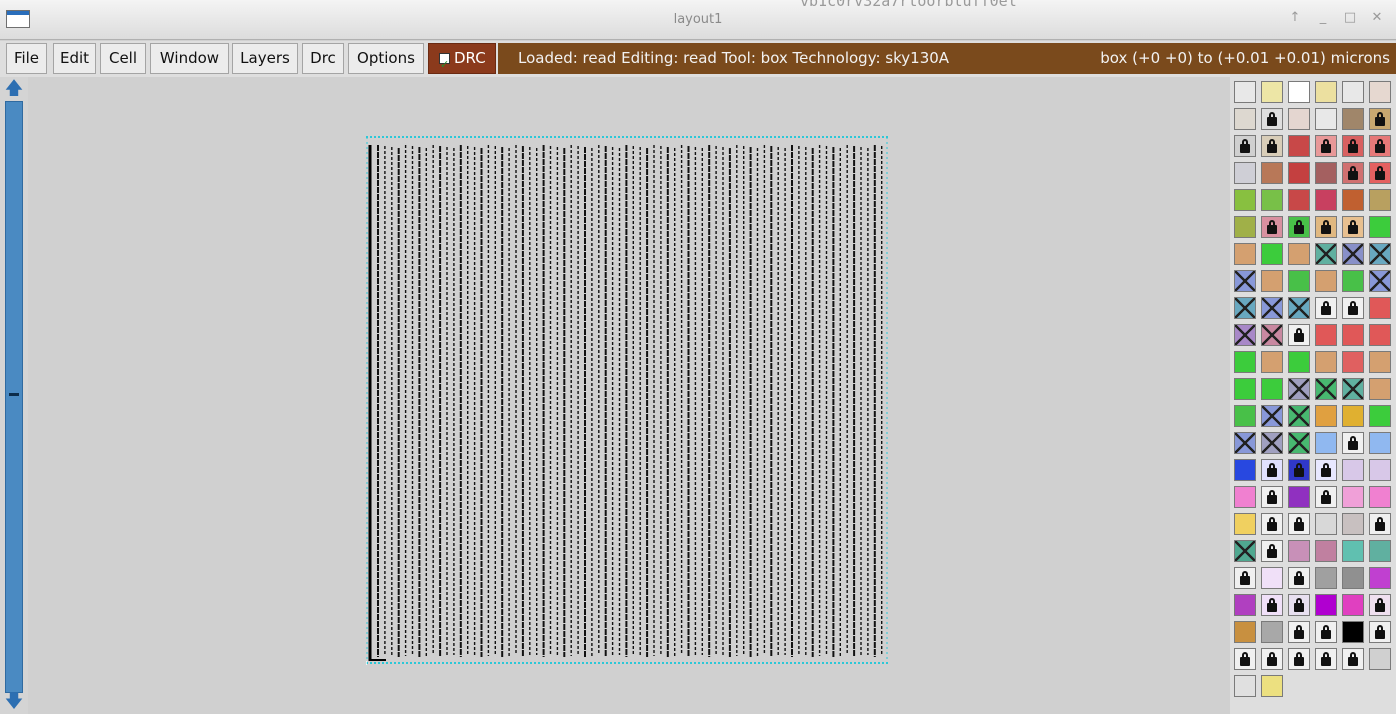 This screenshot has height=714, width=1396. I want to click on menu-edit: Edit, so click(74, 58).